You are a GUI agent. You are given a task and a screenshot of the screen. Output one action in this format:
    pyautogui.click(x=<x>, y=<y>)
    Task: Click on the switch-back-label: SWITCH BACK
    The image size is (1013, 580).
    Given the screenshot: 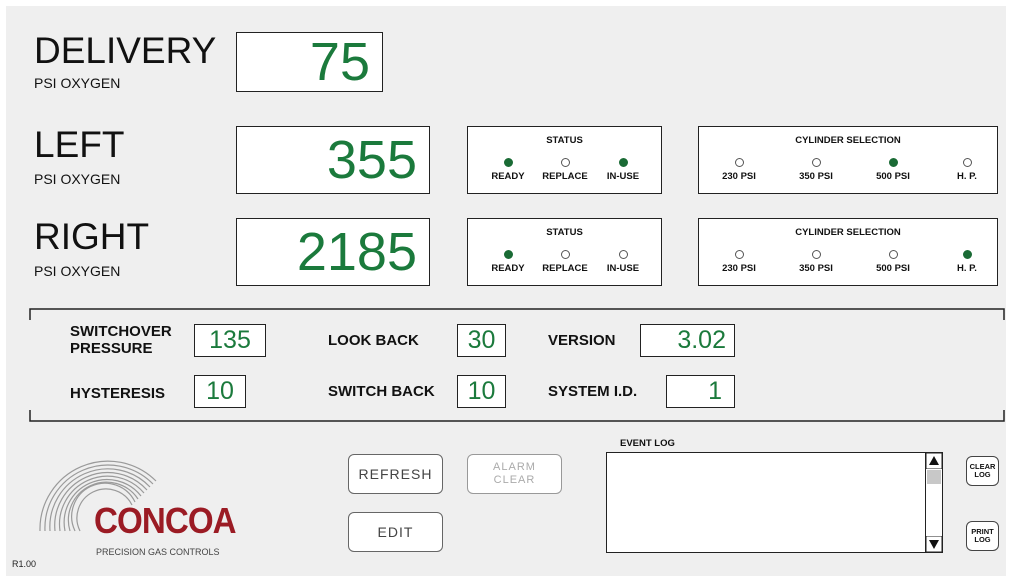 What is the action you would take?
    pyautogui.click(x=381, y=391)
    